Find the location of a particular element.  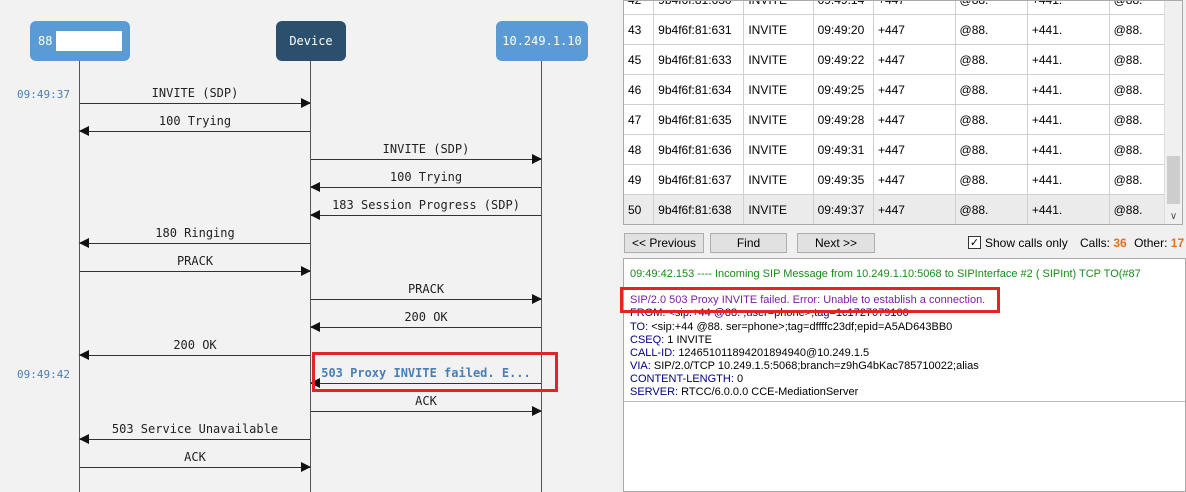

other-count: 17 is located at coordinates (1177, 243).